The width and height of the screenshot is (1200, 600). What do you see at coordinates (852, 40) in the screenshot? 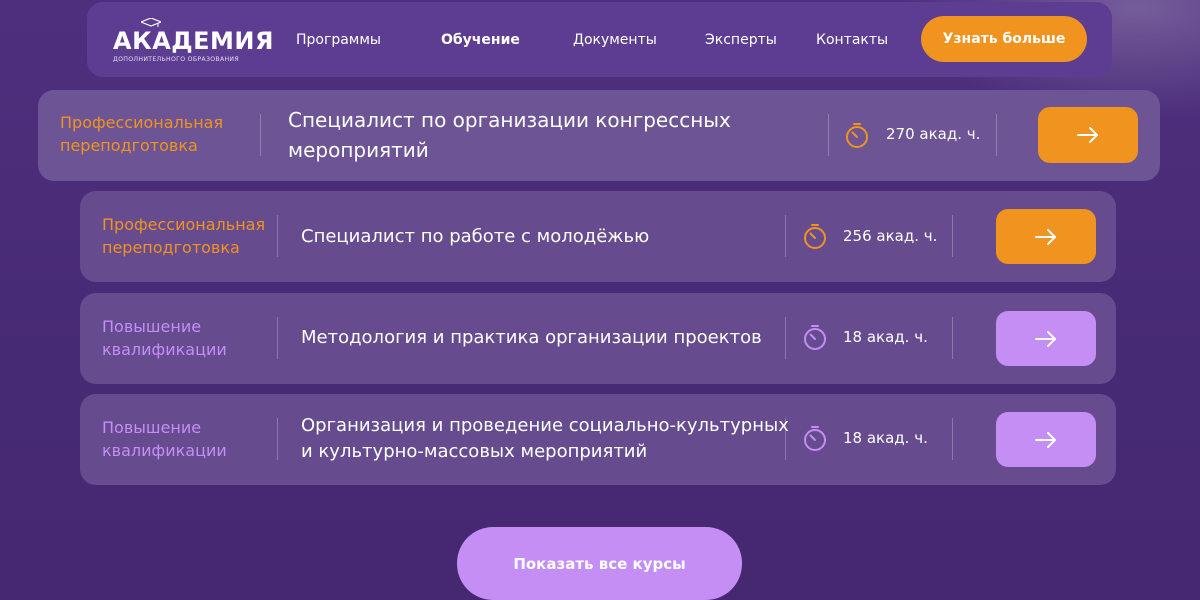
I see `nav-contacts: Контакты` at bounding box center [852, 40].